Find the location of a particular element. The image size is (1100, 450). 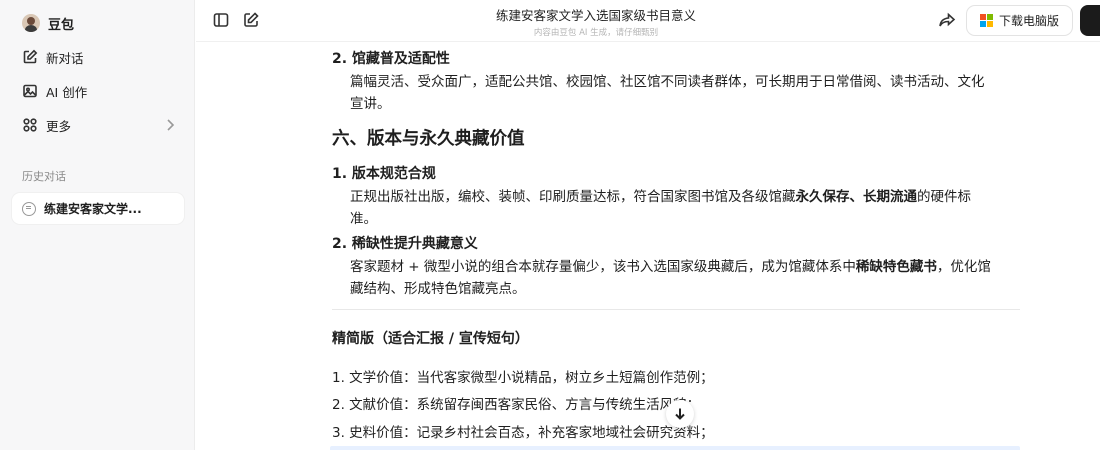

new-chat-icon is located at coordinates (30, 56).